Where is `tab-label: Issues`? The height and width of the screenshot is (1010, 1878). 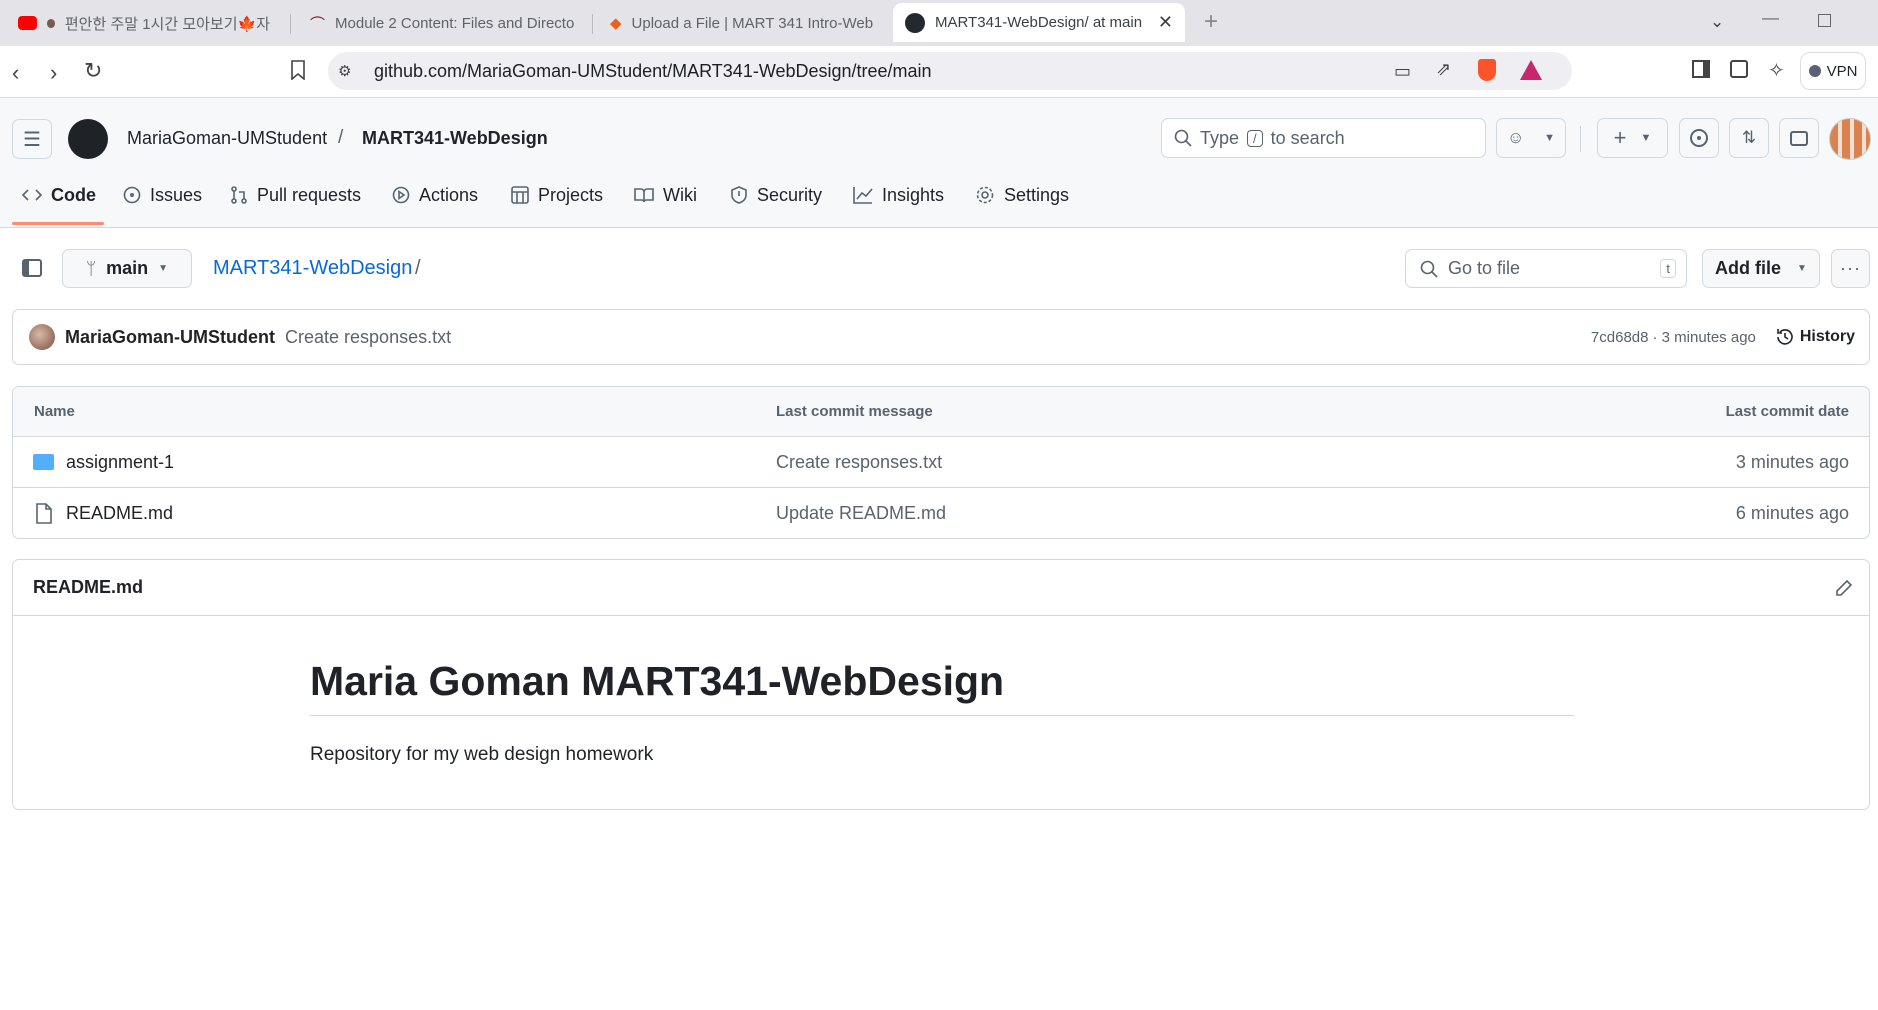 tab-label: Issues is located at coordinates (176, 194).